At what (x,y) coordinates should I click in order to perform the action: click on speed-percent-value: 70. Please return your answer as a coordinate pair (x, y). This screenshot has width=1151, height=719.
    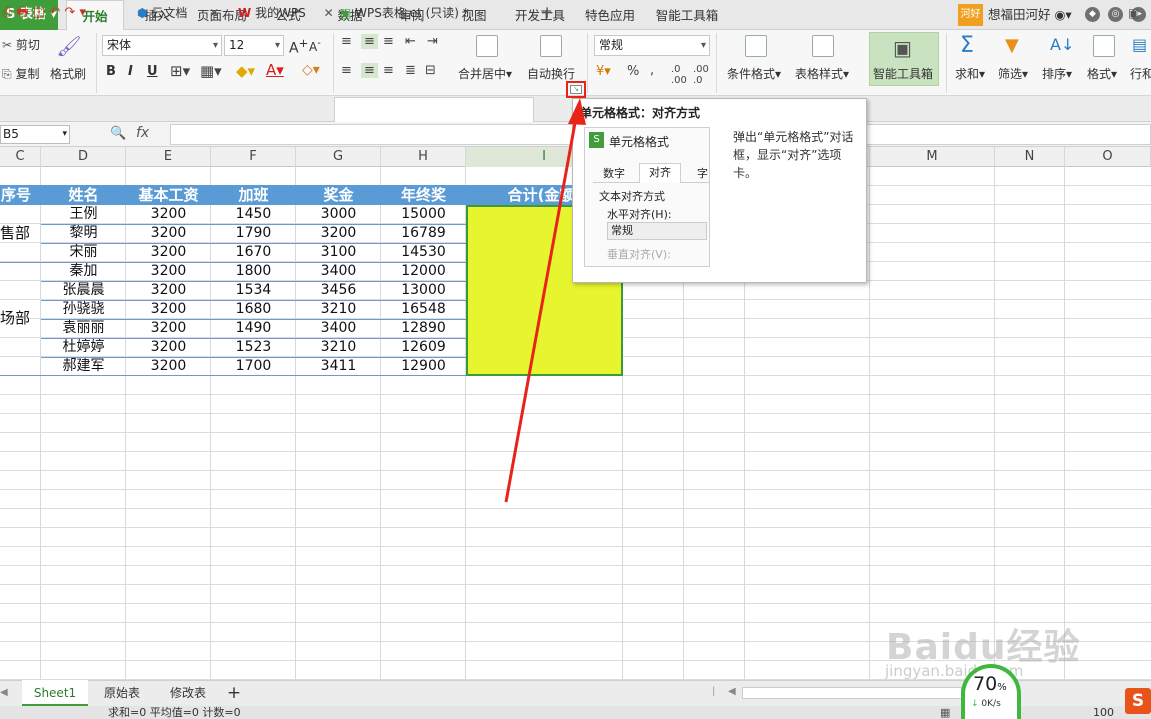
    Looking at the image, I should click on (985, 684).